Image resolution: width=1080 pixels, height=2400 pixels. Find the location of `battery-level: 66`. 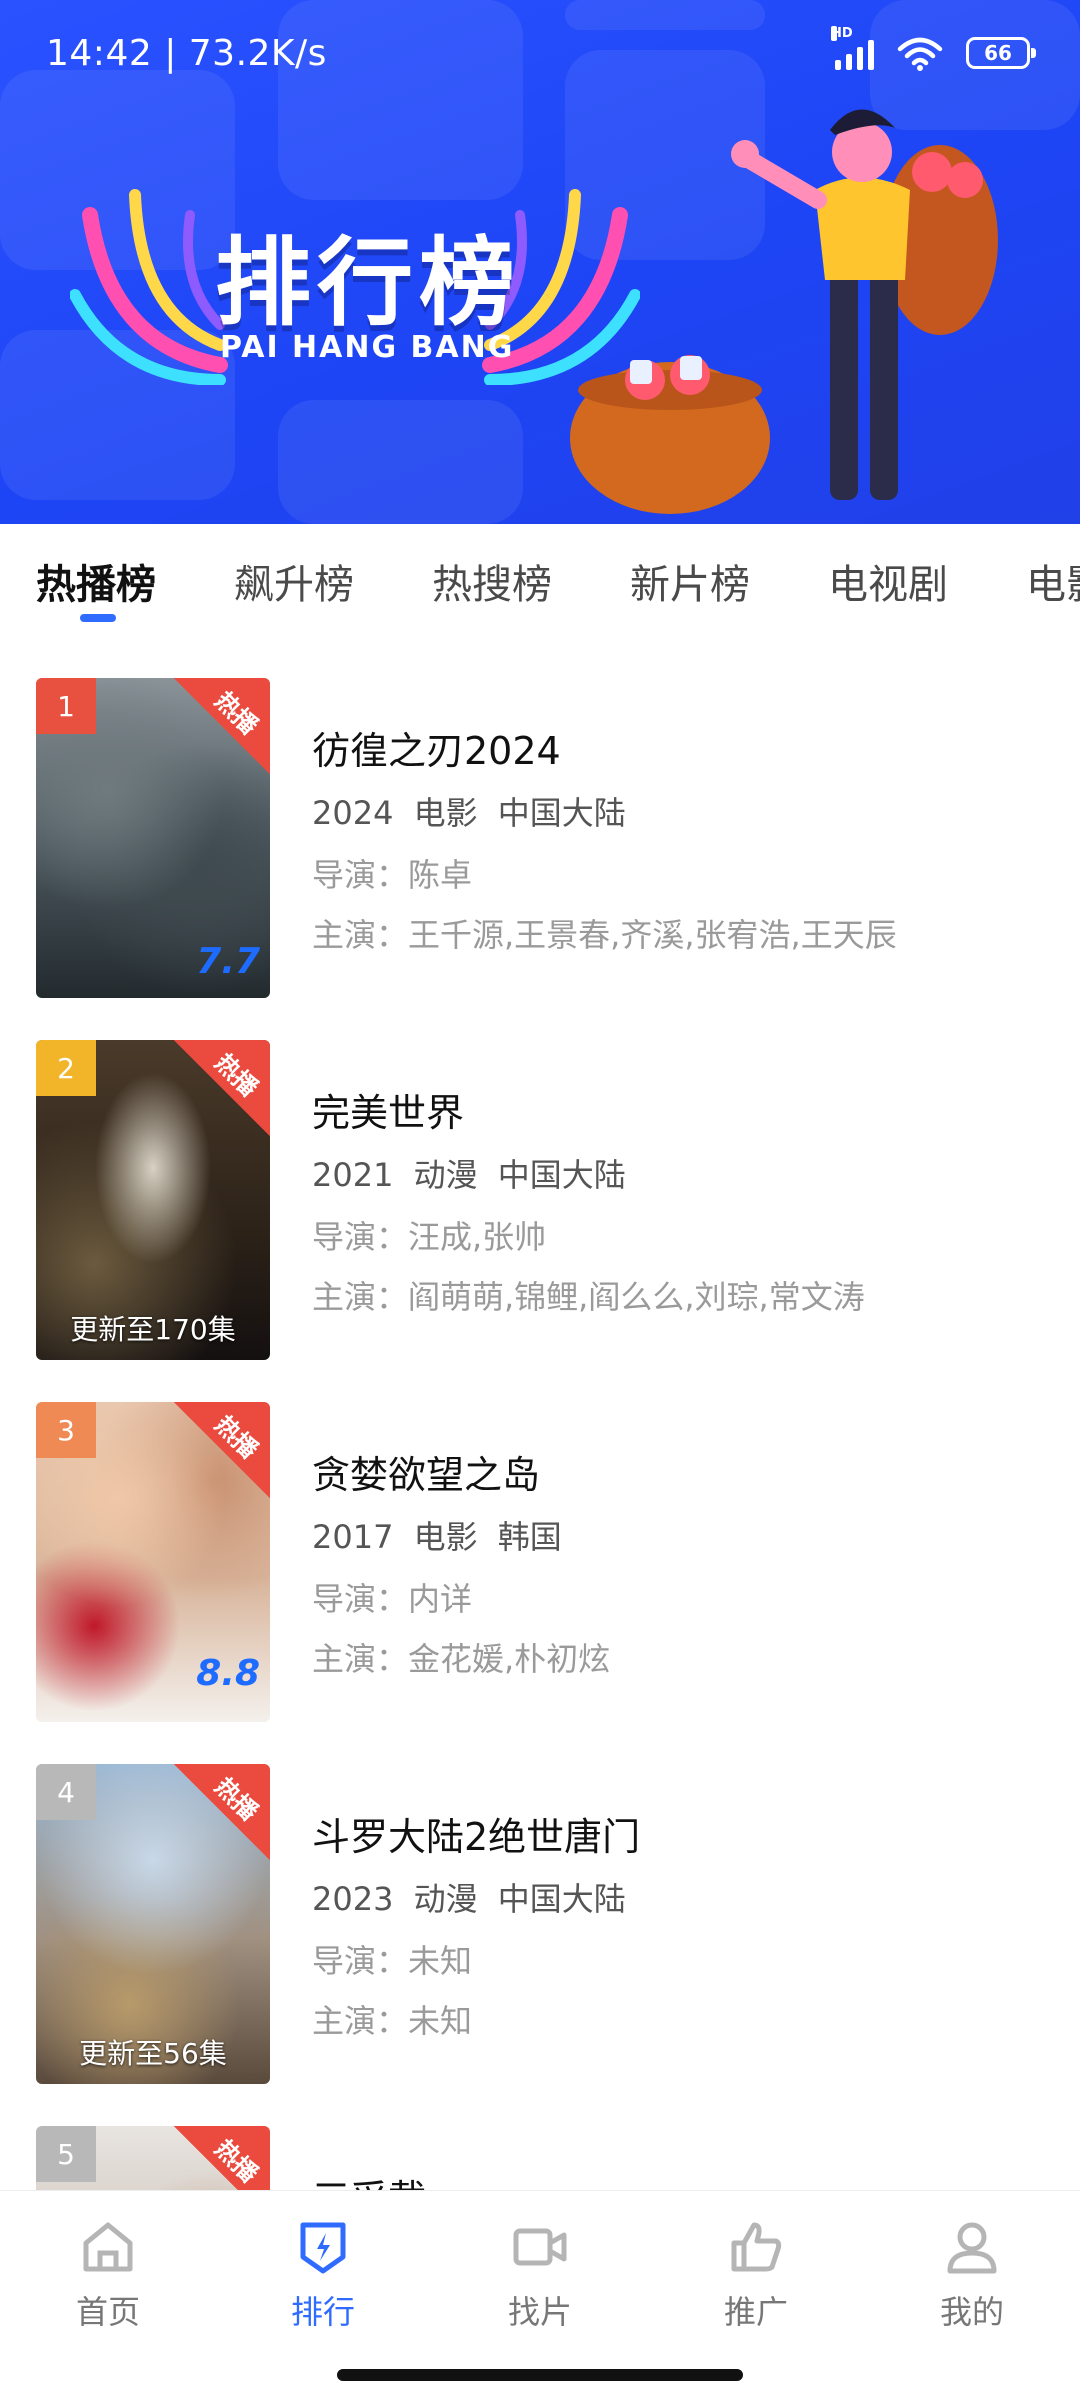

battery-level: 66 is located at coordinates (998, 53).